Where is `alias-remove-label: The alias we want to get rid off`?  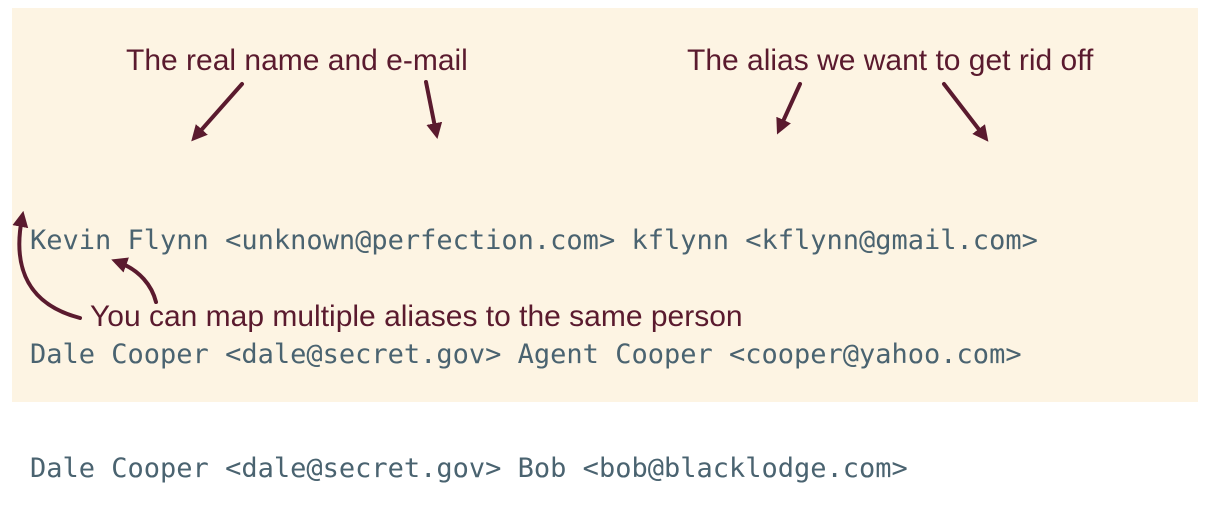
alias-remove-label: The alias we want to get rid off is located at coordinates (890, 60).